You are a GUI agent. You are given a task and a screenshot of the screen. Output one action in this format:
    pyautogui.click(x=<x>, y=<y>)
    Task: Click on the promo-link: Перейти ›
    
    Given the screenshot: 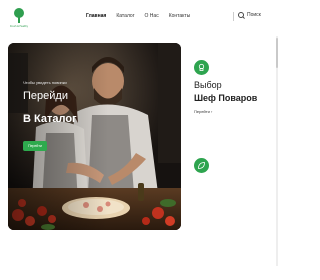 What is the action you would take?
    pyautogui.click(x=203, y=111)
    